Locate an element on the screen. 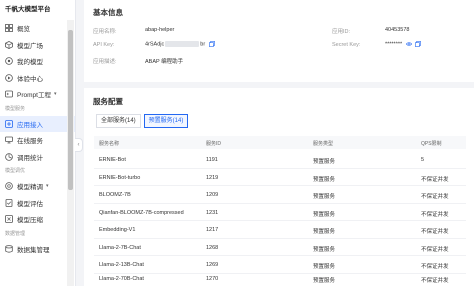 This screenshot has width=474, height=286. service-name: ERNIE-Bot is located at coordinates (112, 160).